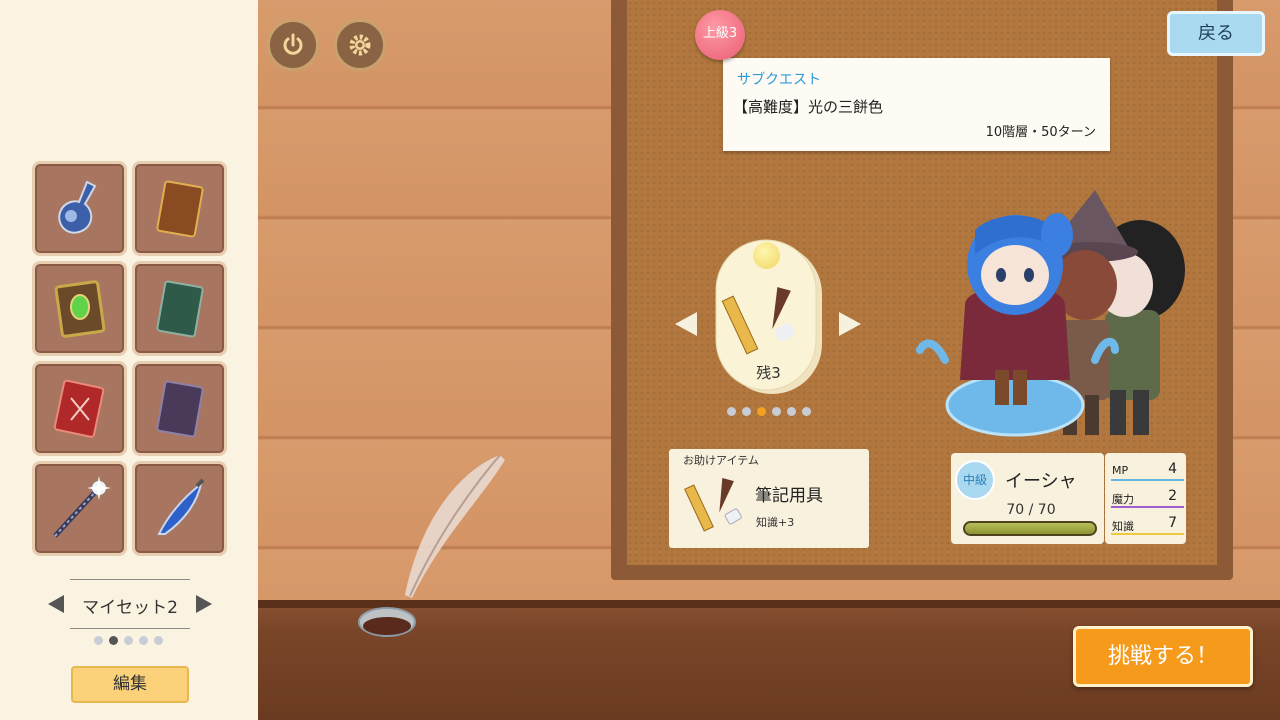  What do you see at coordinates (1123, 526) in the screenshot?
I see `stat-label: 知識` at bounding box center [1123, 526].